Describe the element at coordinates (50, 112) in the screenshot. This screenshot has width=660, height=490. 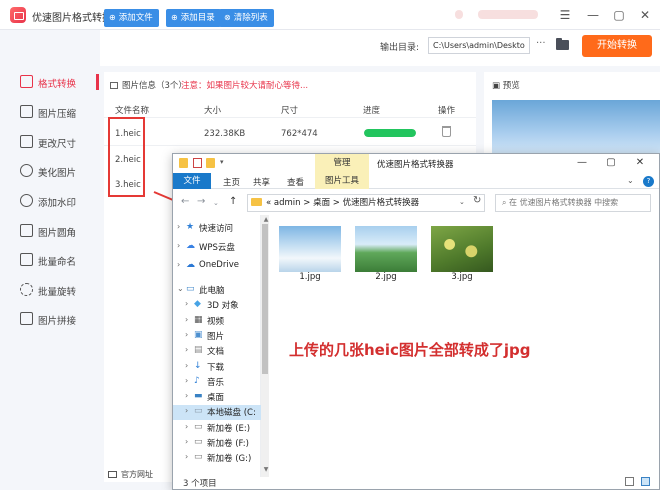
I see `sidebar-item-compress: 图片压缩` at that location.